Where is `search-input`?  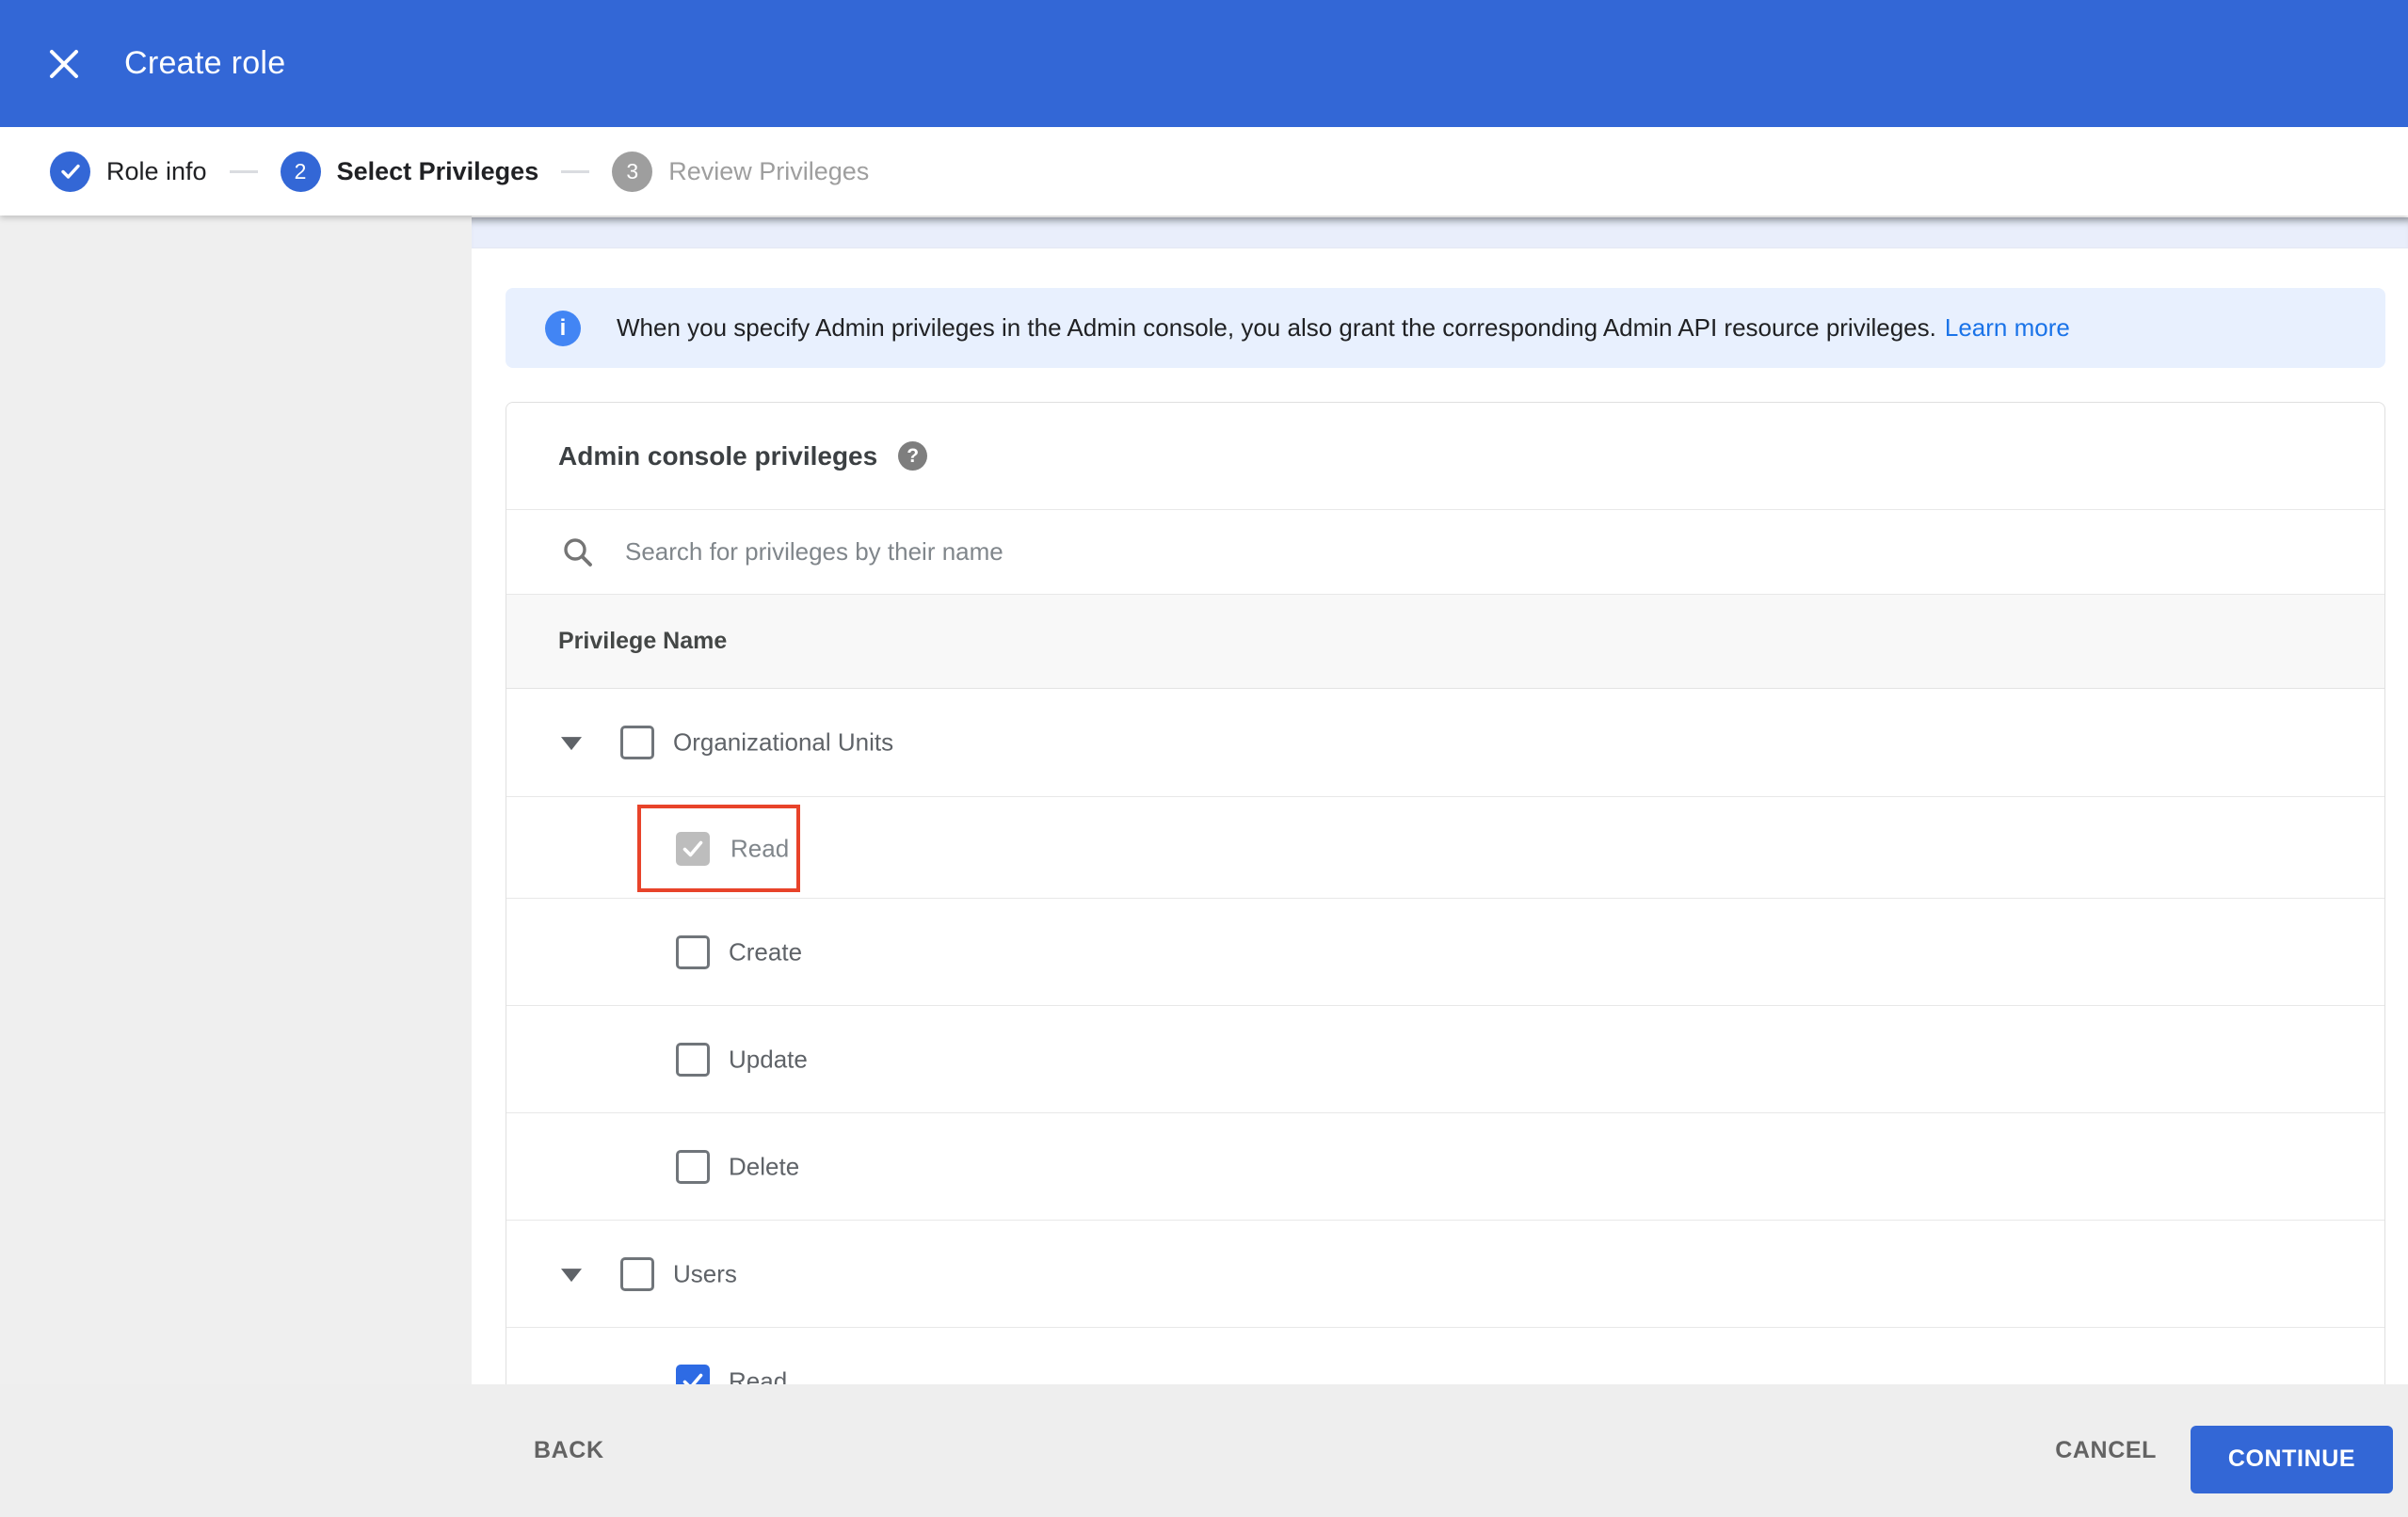
search-input is located at coordinates (1284, 552).